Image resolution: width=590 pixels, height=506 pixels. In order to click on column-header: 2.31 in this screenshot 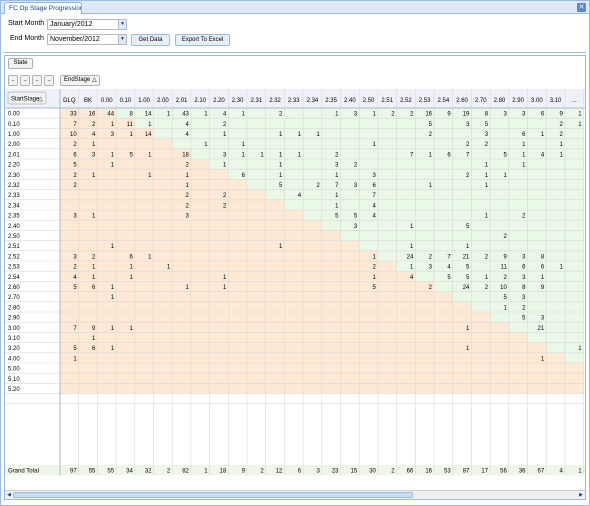, I will do `click(257, 101)`.